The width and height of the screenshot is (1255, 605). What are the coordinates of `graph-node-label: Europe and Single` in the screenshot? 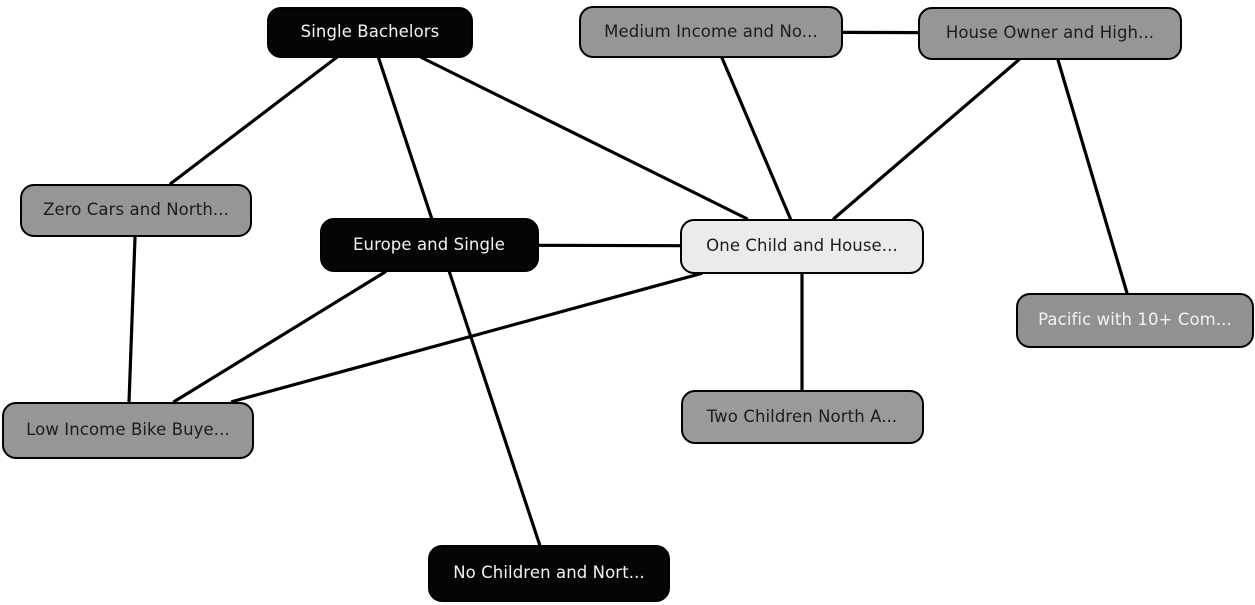 It's located at (429, 244).